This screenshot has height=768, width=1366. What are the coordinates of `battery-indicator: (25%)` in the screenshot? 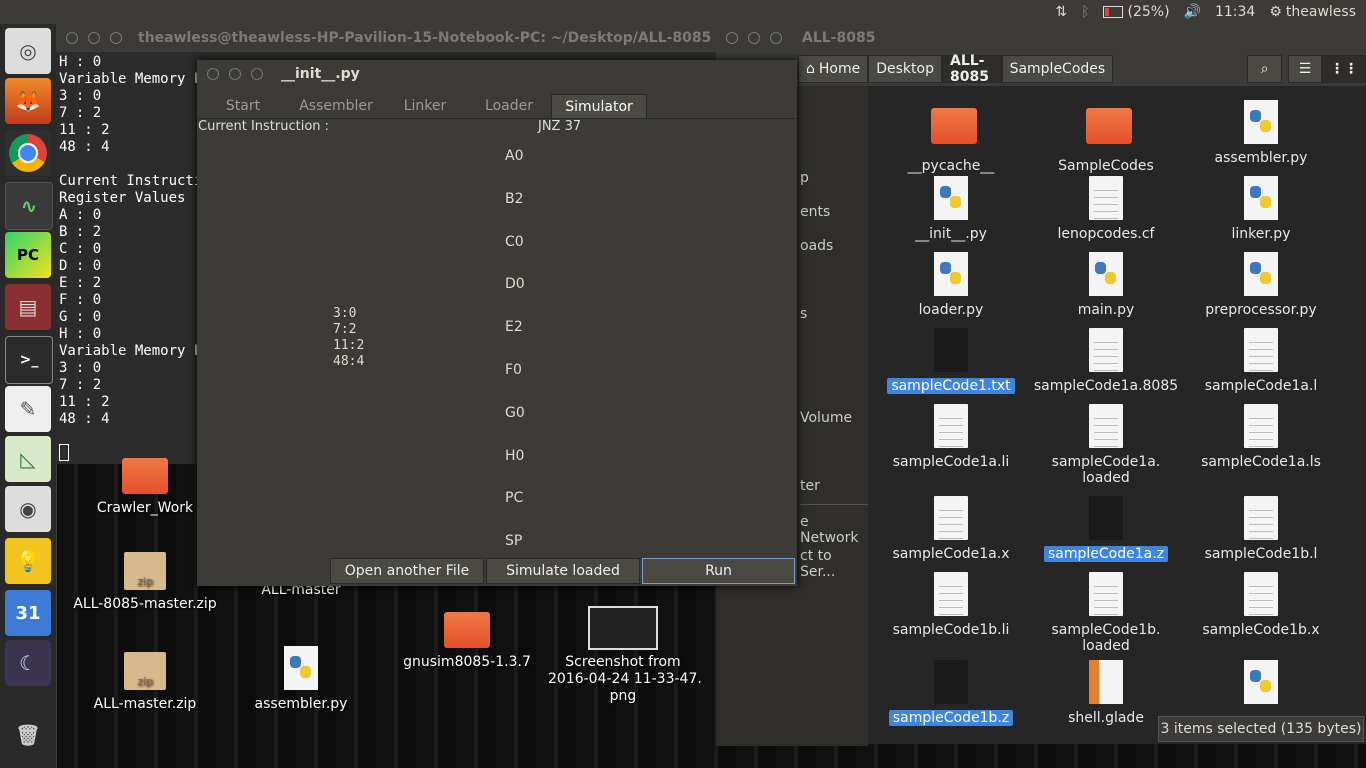 It's located at (1136, 12).